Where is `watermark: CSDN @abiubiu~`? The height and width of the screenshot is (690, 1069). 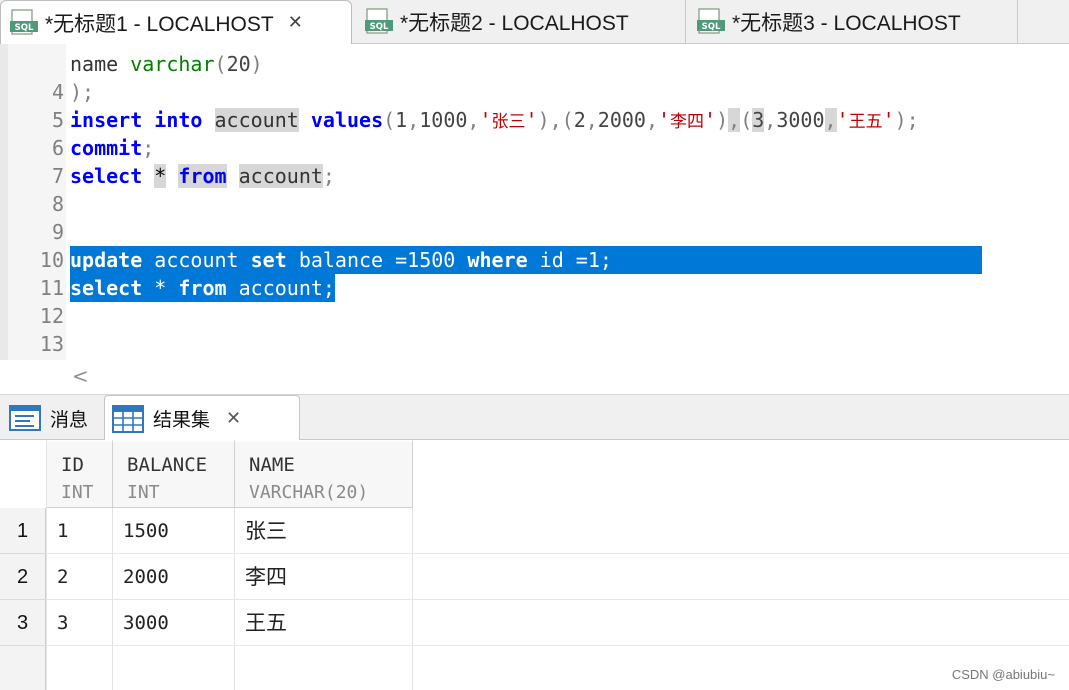
watermark: CSDN @abiubiu~ is located at coordinates (1003, 674).